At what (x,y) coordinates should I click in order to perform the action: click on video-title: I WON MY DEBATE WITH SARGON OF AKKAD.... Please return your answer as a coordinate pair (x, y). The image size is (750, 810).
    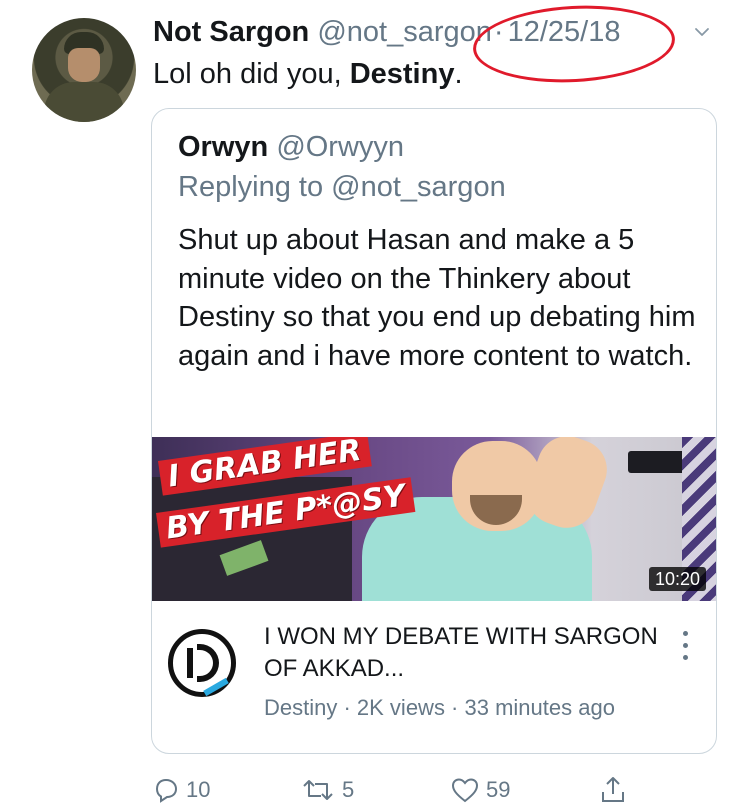
    Looking at the image, I should click on (474, 653).